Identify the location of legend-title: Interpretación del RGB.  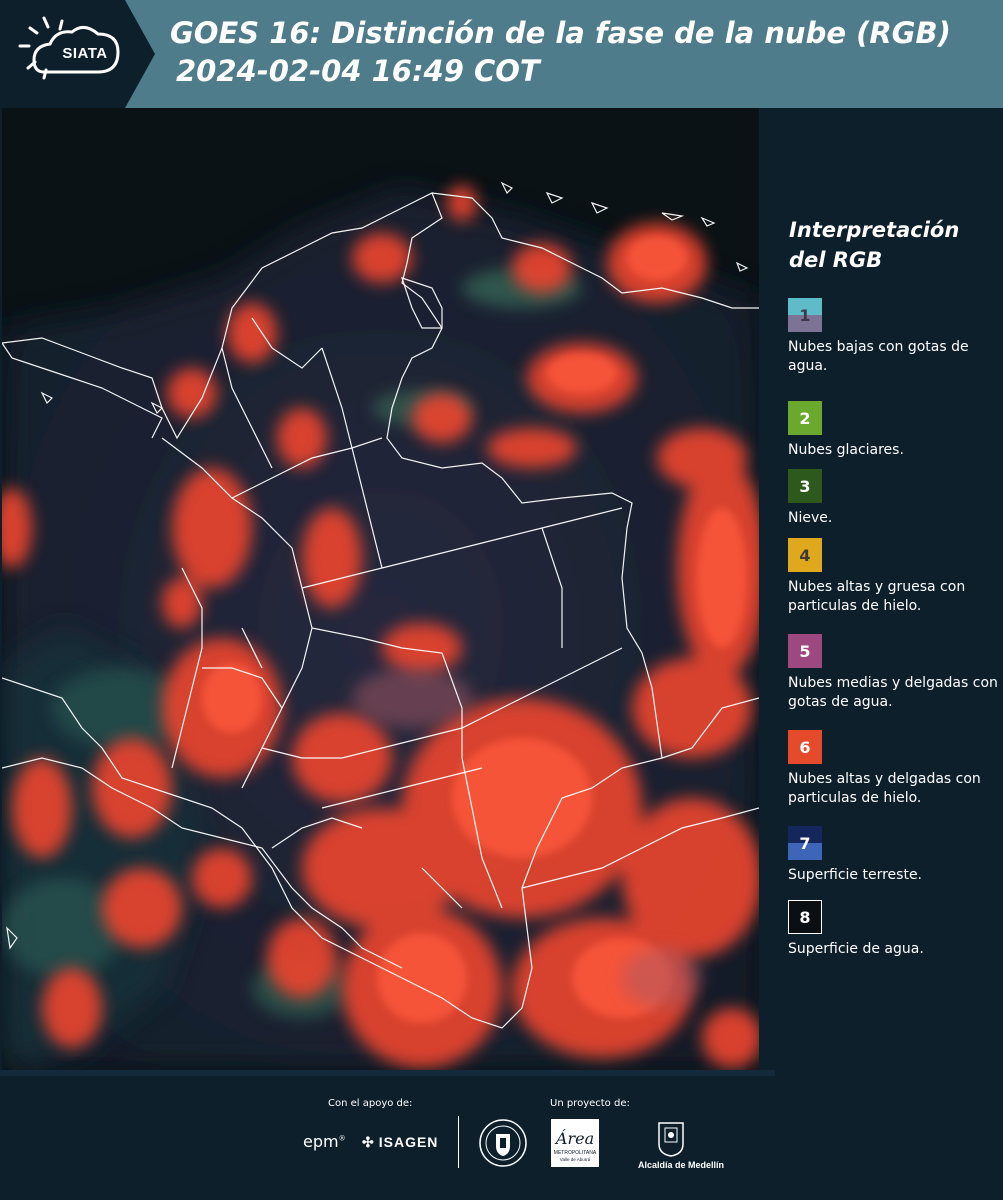
(874, 245).